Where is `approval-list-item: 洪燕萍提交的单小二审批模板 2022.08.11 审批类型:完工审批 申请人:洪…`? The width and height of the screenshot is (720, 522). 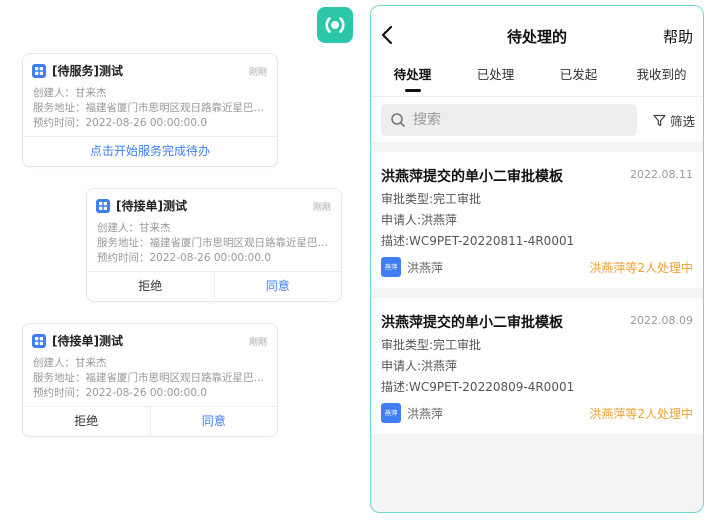 approval-list-item: 洪燕萍提交的单小二审批模板 2022.08.11 审批类型:完工审批 申请人:洪… is located at coordinates (537, 220).